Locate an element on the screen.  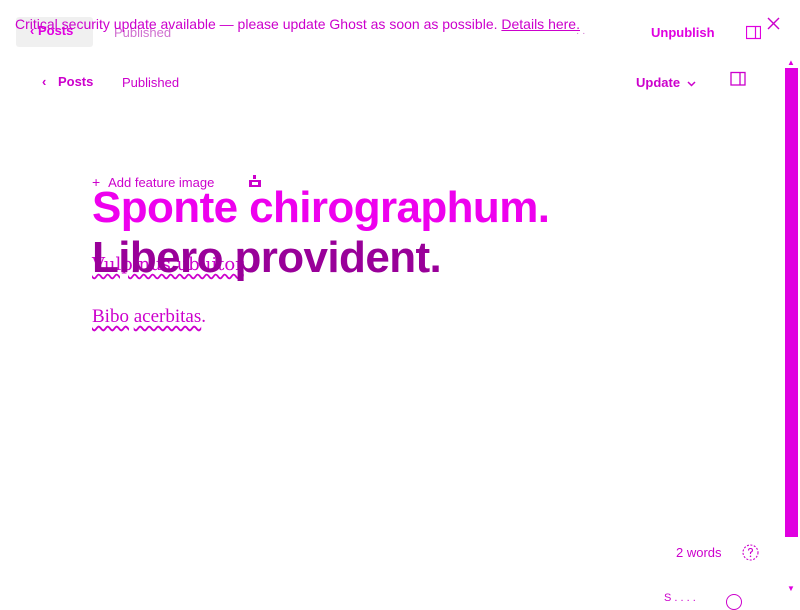
chevron-down-icon is located at coordinates (691, 84).